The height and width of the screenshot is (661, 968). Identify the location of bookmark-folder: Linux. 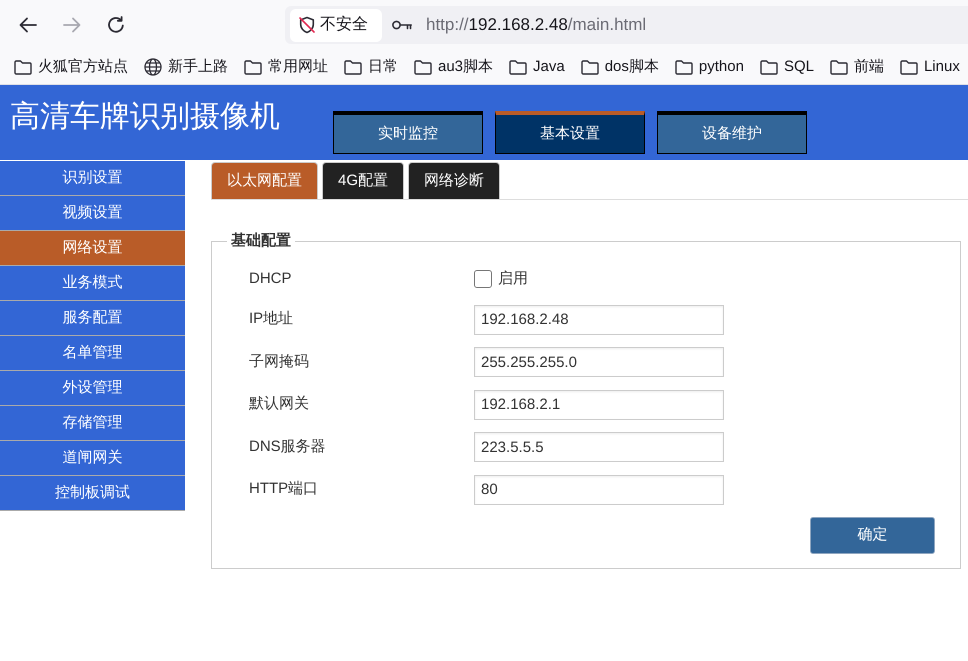
(930, 67).